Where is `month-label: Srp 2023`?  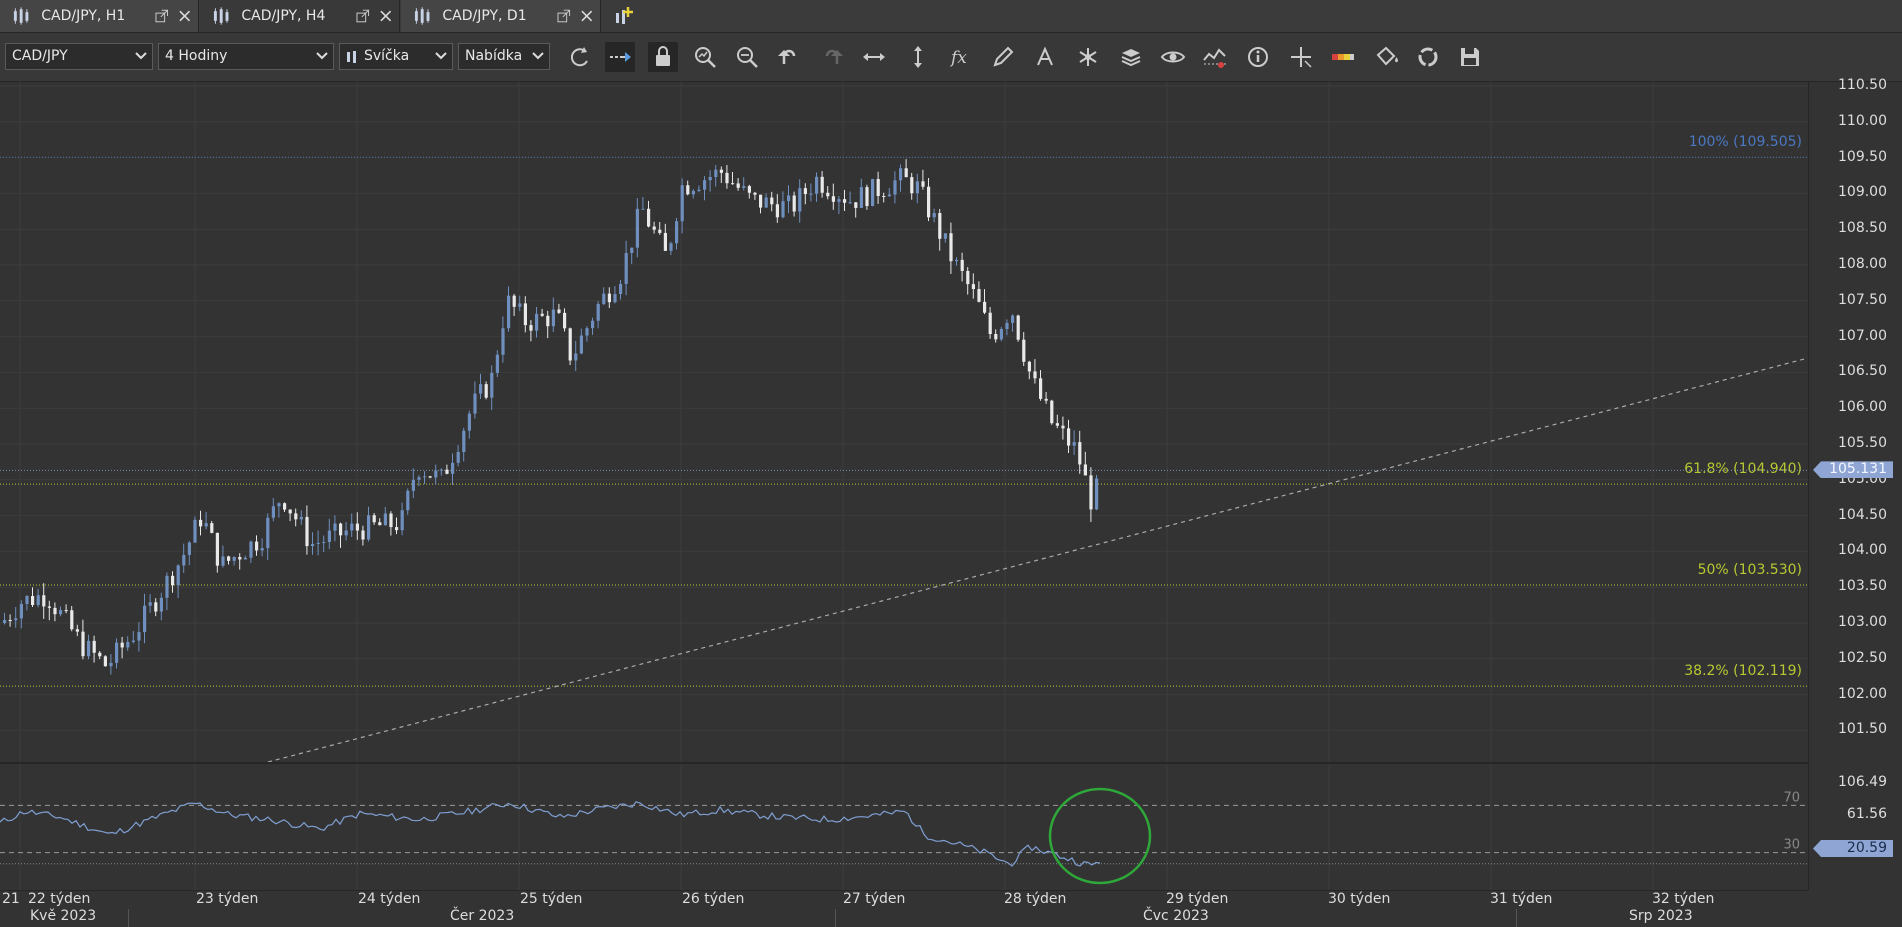 month-label: Srp 2023 is located at coordinates (1661, 916).